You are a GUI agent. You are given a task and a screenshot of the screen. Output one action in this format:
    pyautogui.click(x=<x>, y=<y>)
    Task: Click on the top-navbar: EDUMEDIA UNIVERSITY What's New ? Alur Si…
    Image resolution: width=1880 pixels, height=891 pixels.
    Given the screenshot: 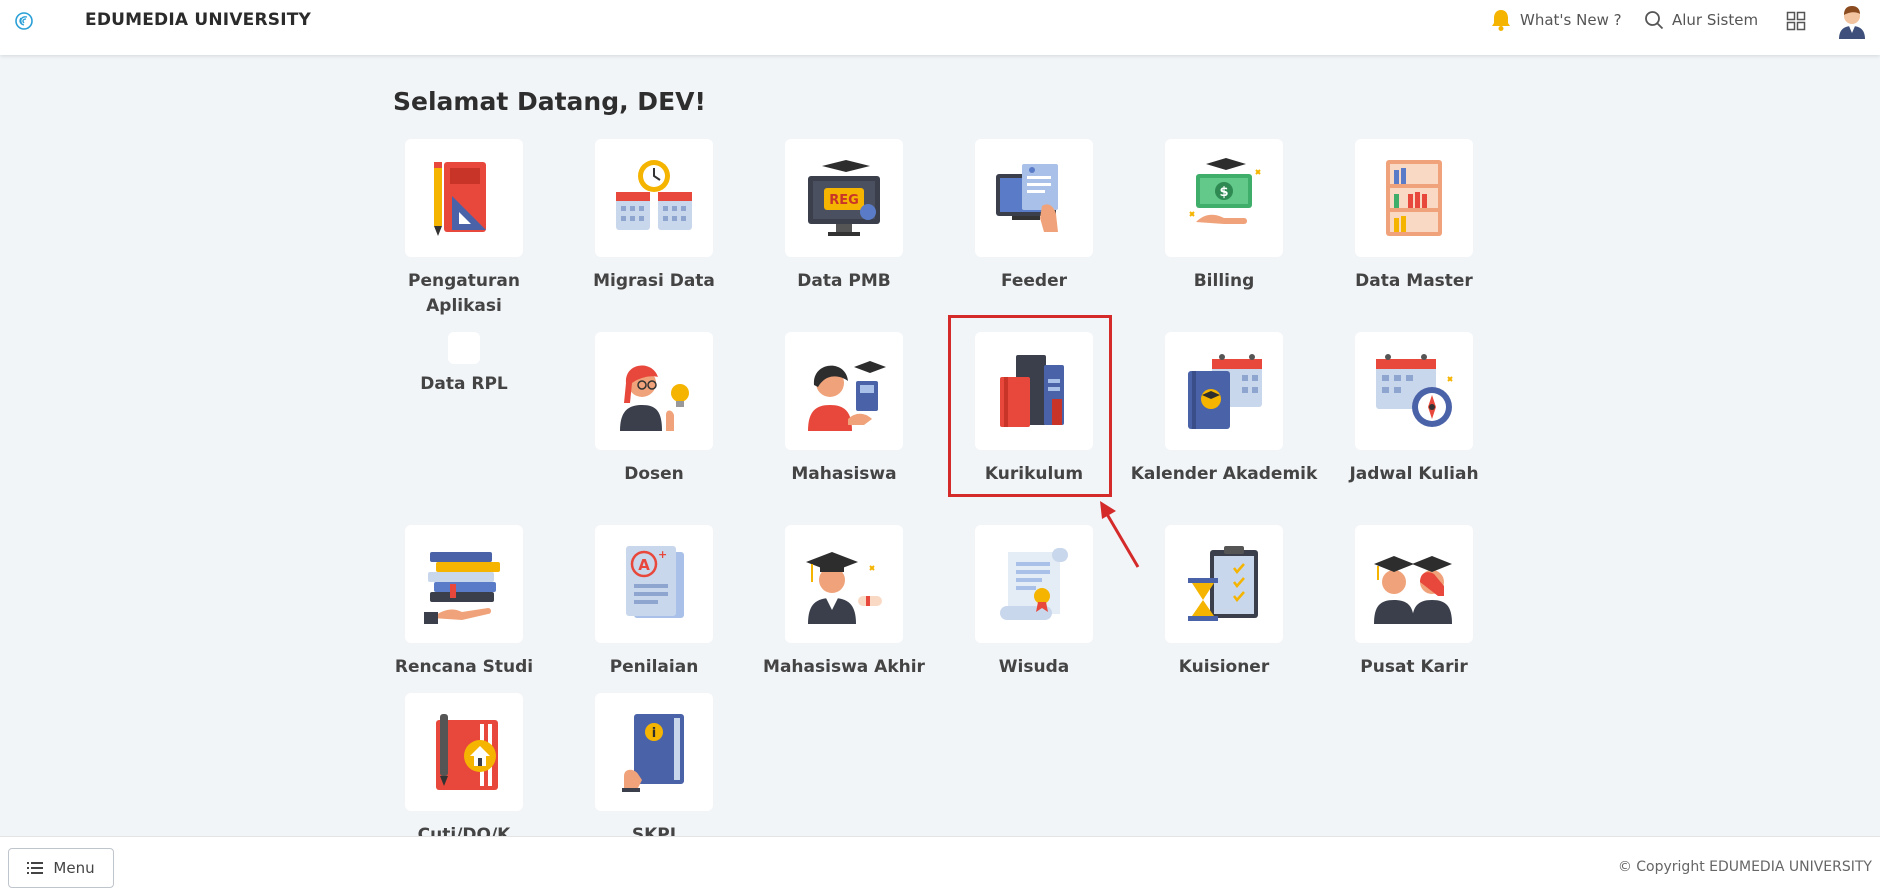 What is the action you would take?
    pyautogui.click(x=940, y=27)
    